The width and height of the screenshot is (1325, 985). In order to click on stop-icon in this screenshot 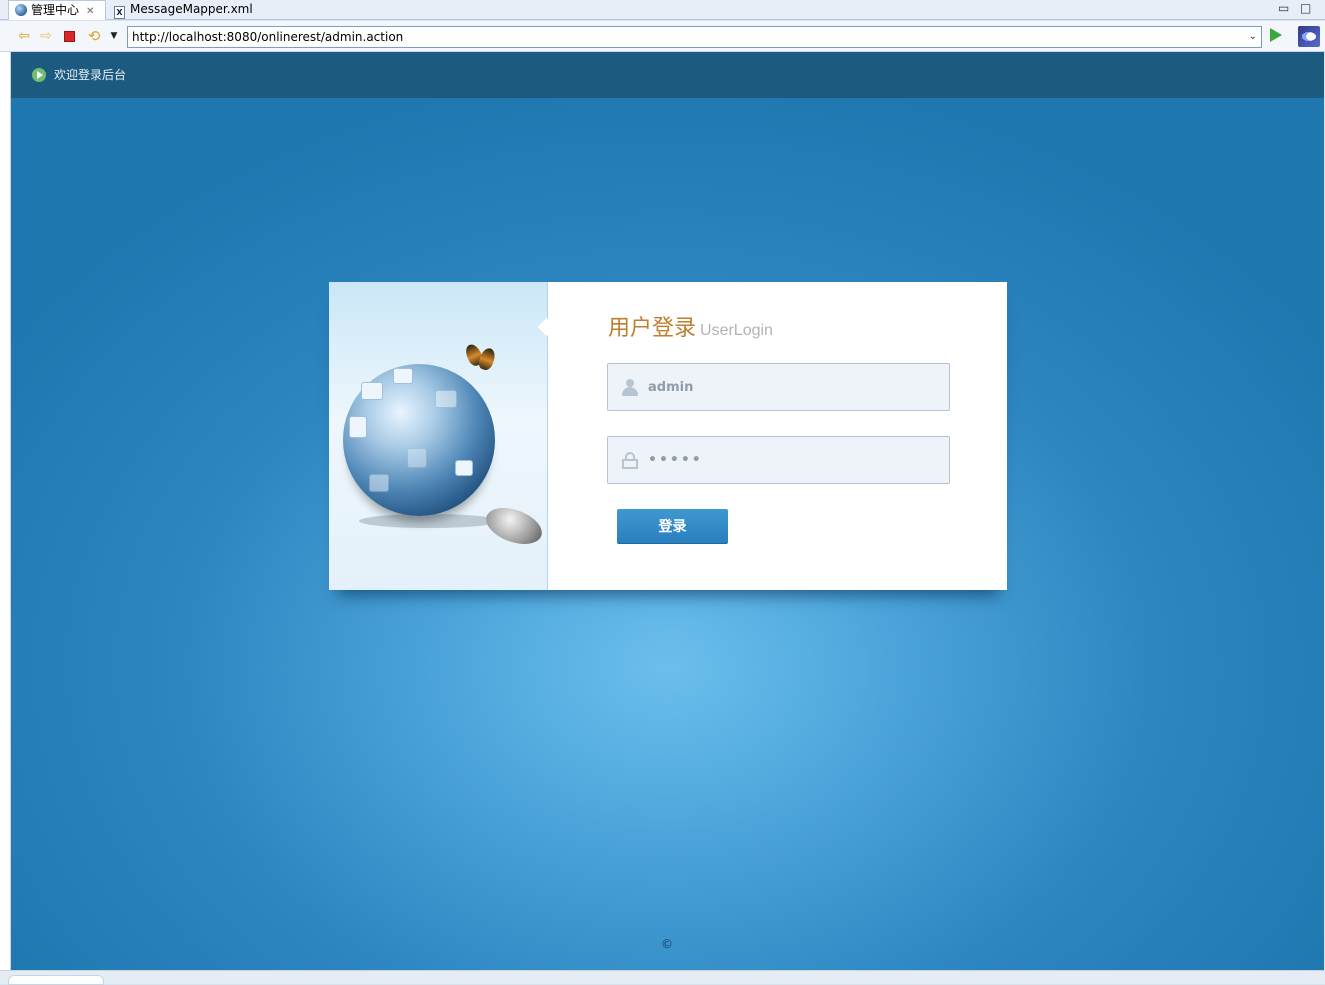, I will do `click(70, 36)`.